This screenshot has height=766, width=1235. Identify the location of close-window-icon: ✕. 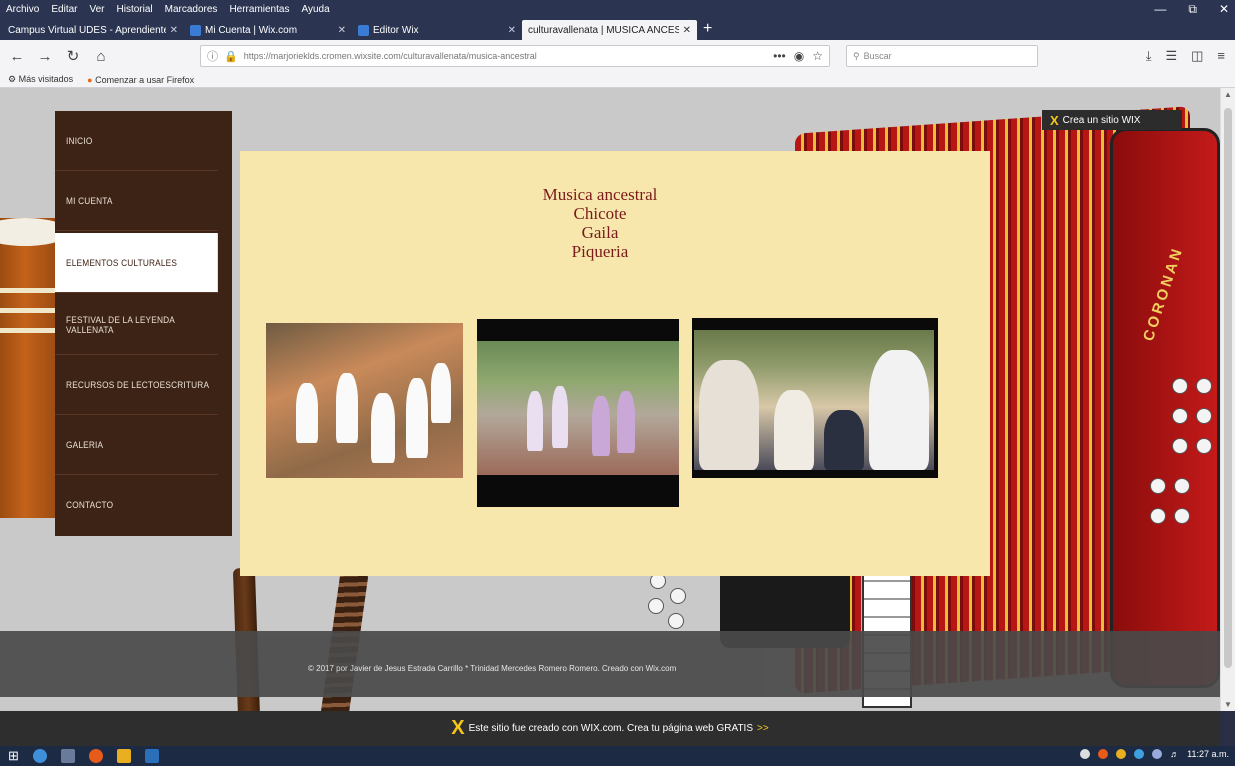
(1224, 9).